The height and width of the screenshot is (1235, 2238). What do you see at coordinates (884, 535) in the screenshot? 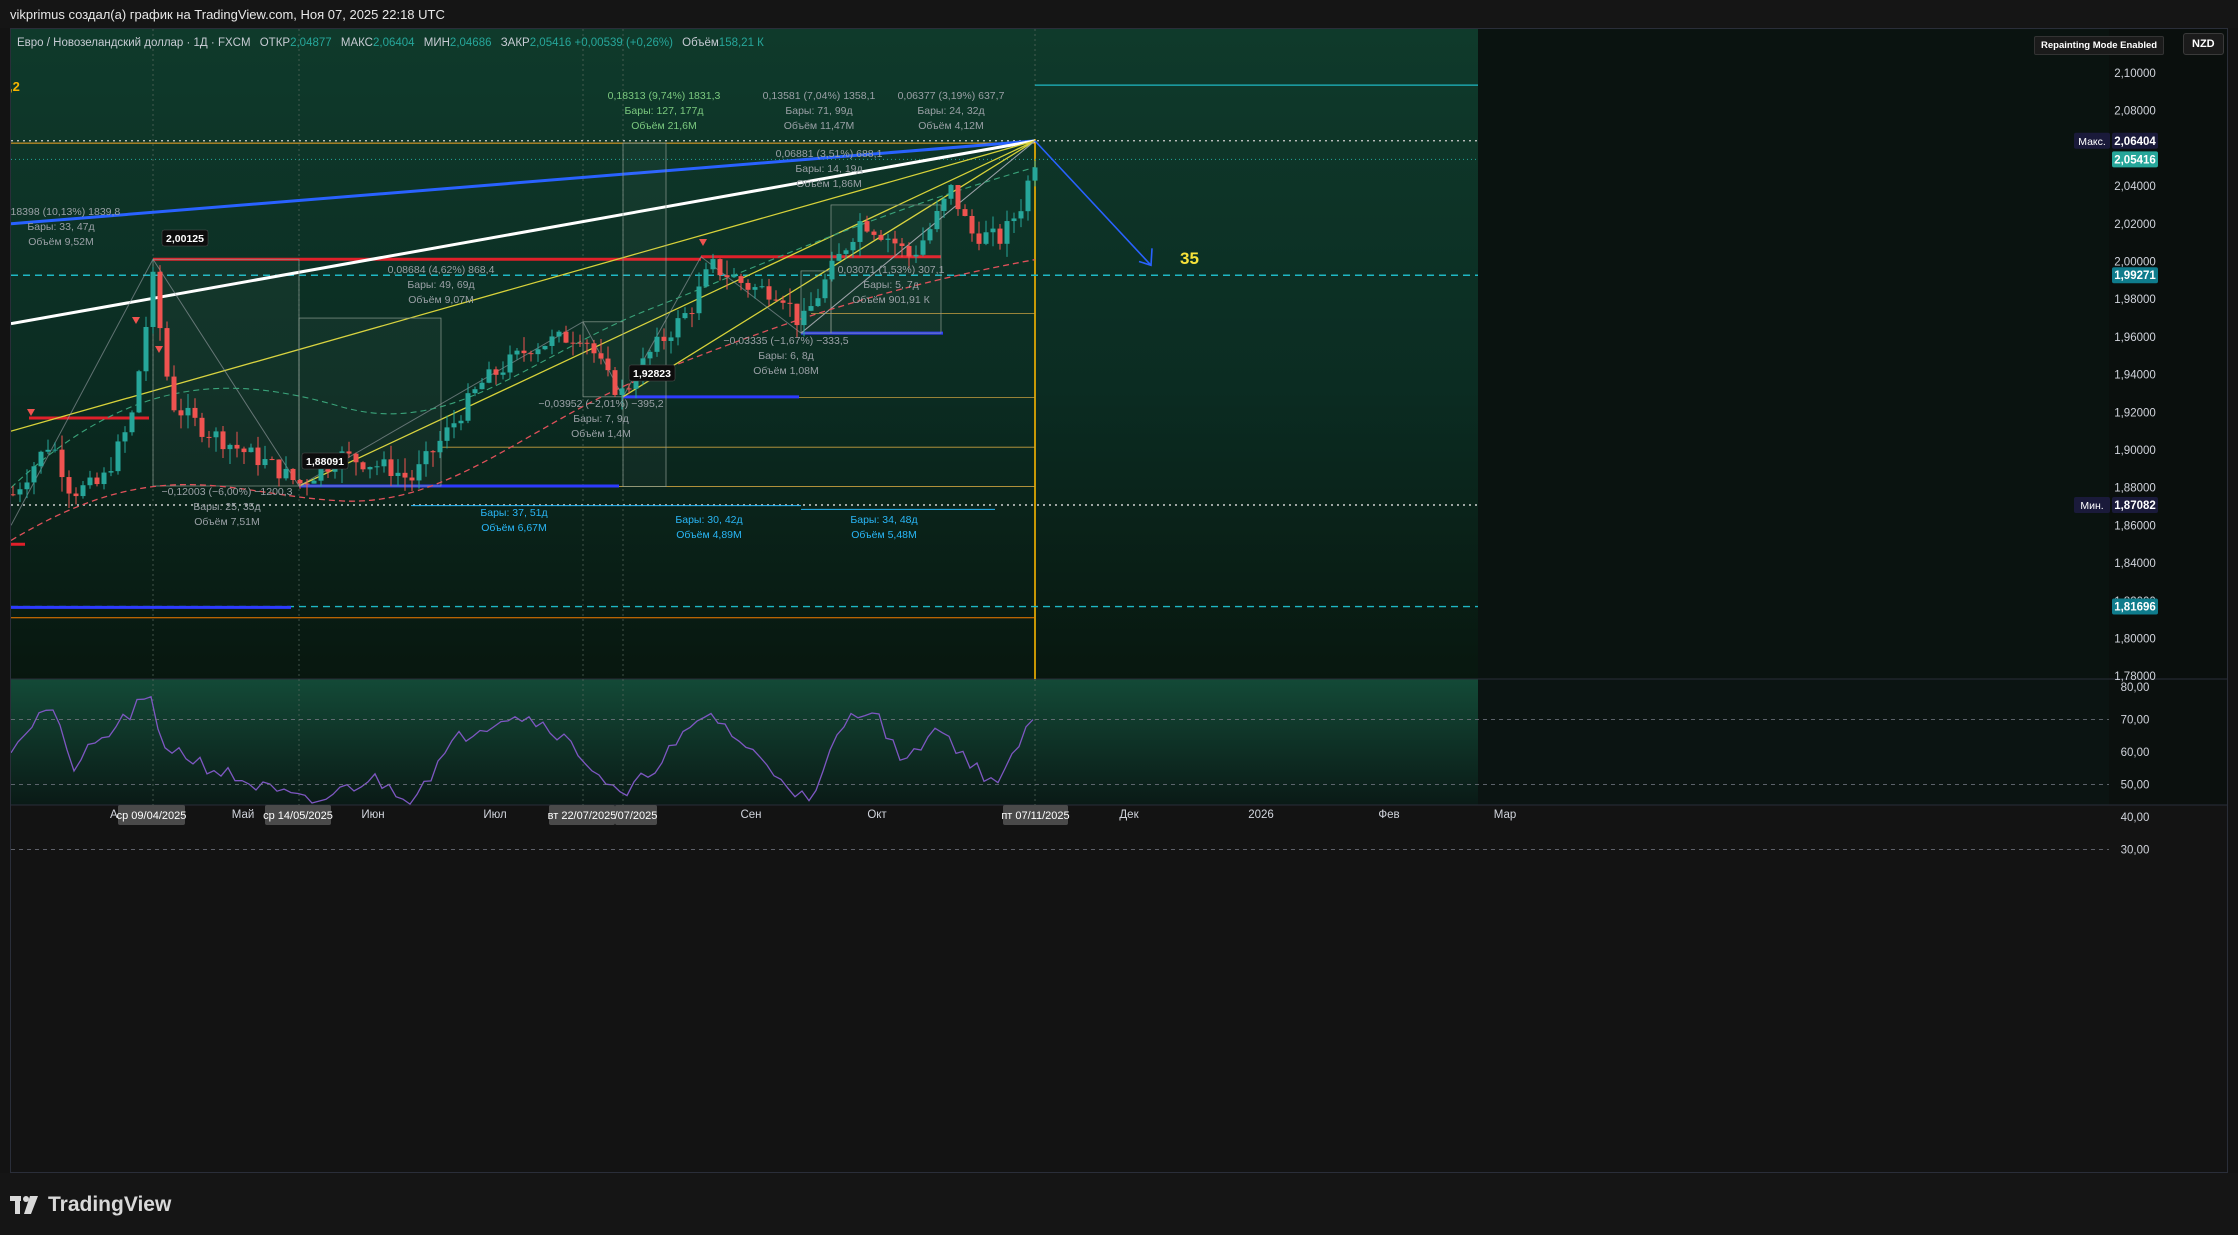
I see `annotation-a13: Объём 5,48М` at bounding box center [884, 535].